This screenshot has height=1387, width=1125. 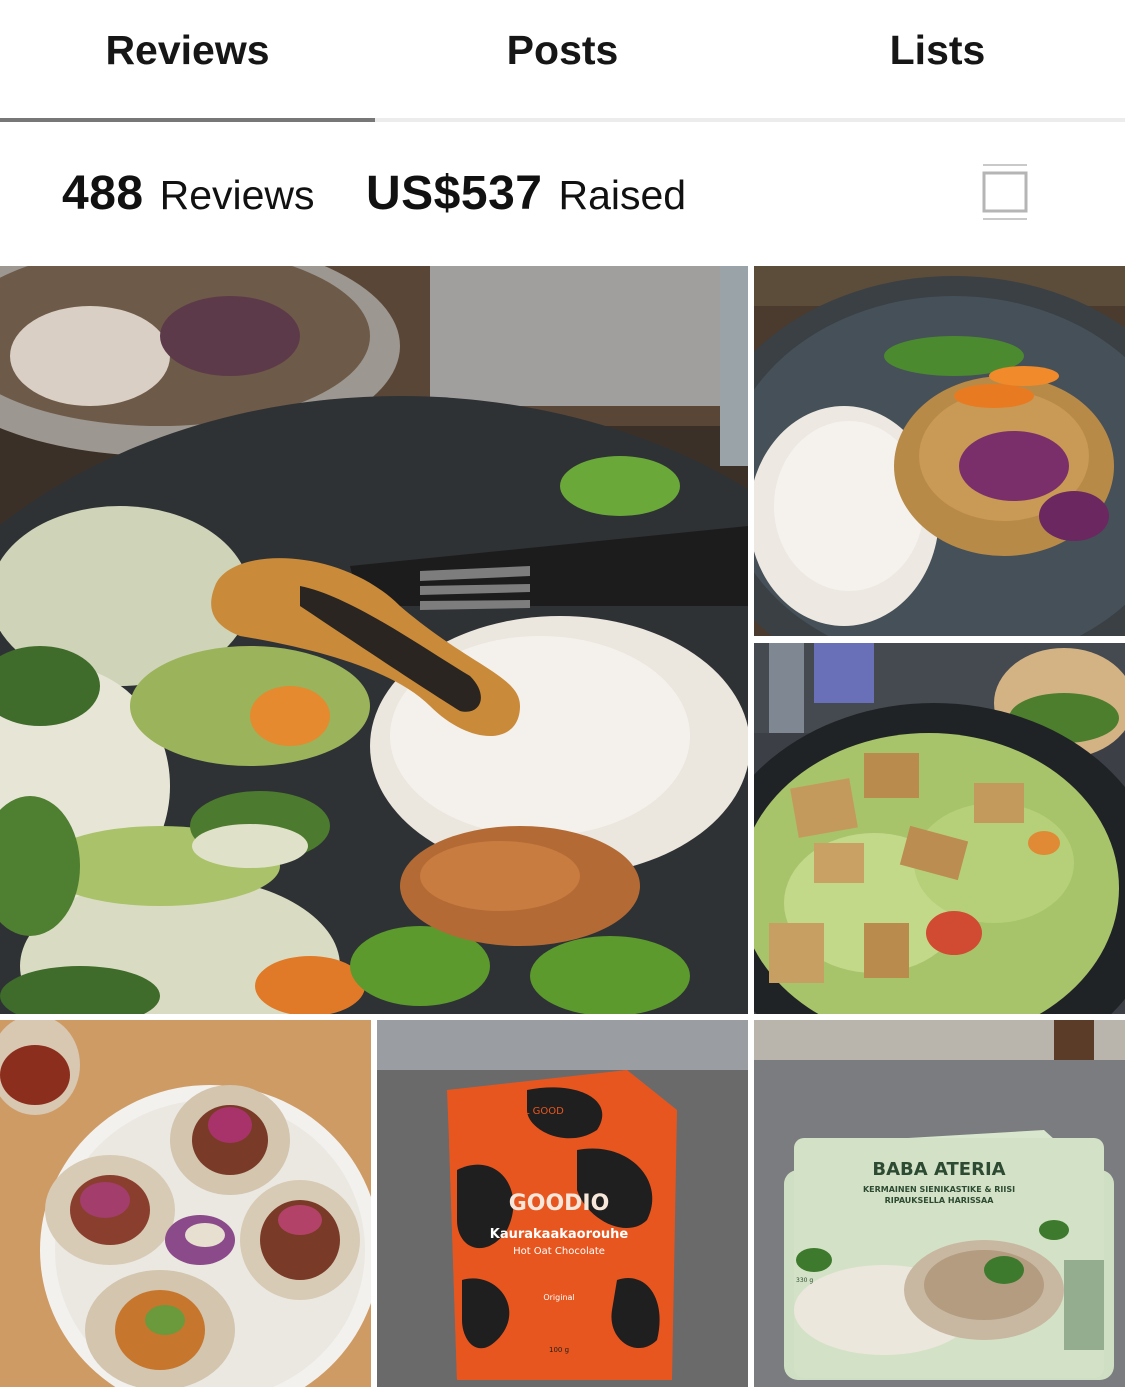 I want to click on raised-stat: US$537 Raised, so click(x=526, y=193).